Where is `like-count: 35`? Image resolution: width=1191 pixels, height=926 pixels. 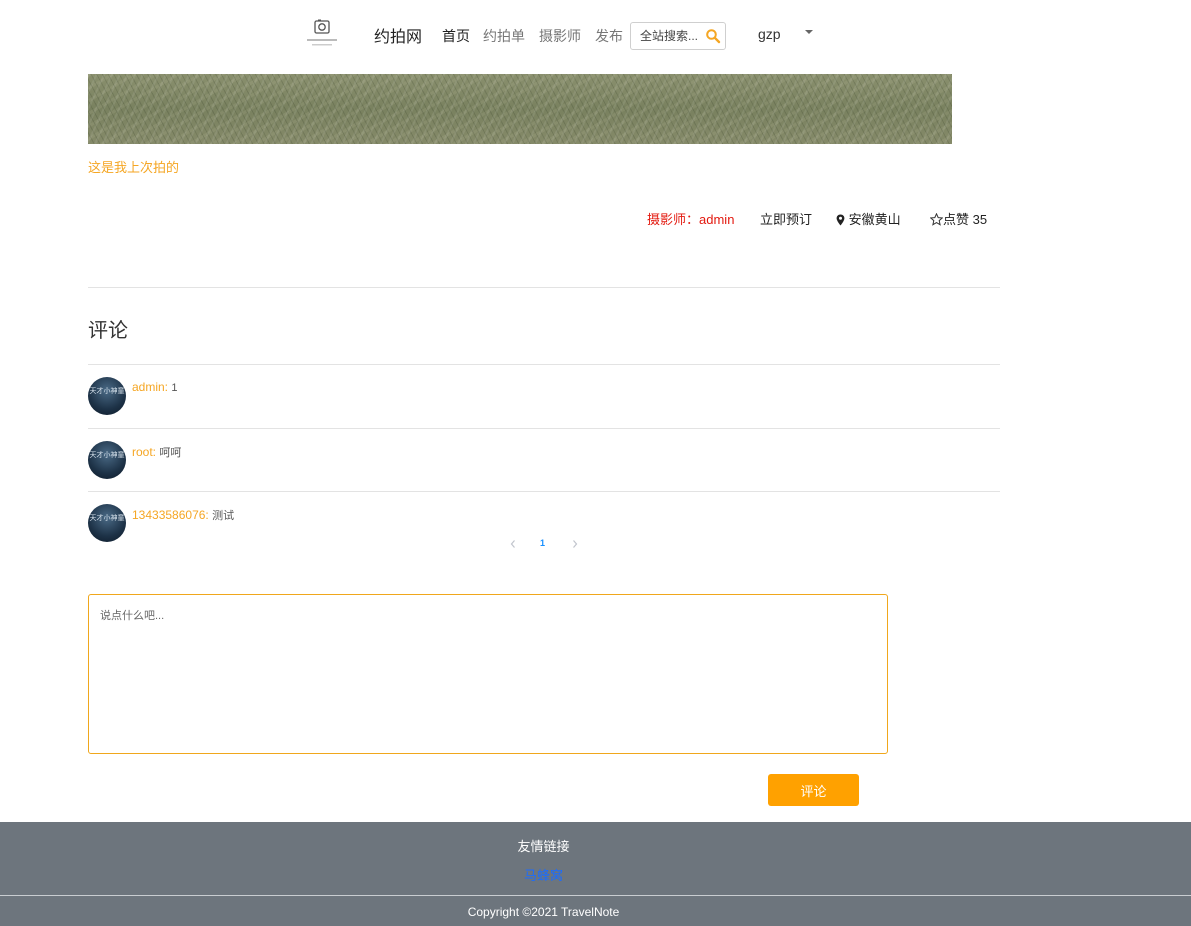
like-count: 35 is located at coordinates (980, 219).